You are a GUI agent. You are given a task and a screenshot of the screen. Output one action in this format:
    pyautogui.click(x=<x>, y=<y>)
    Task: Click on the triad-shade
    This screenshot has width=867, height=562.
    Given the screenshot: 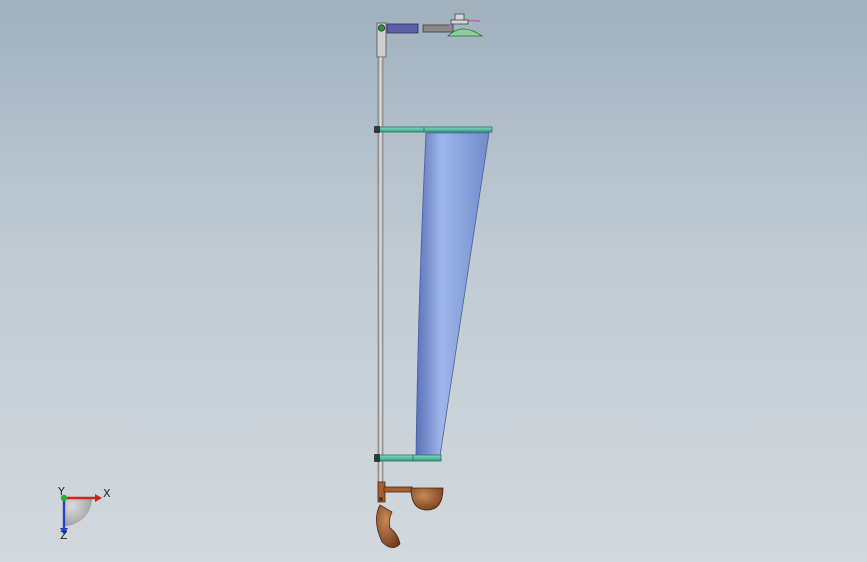 What is the action you would take?
    pyautogui.click(x=78, y=512)
    